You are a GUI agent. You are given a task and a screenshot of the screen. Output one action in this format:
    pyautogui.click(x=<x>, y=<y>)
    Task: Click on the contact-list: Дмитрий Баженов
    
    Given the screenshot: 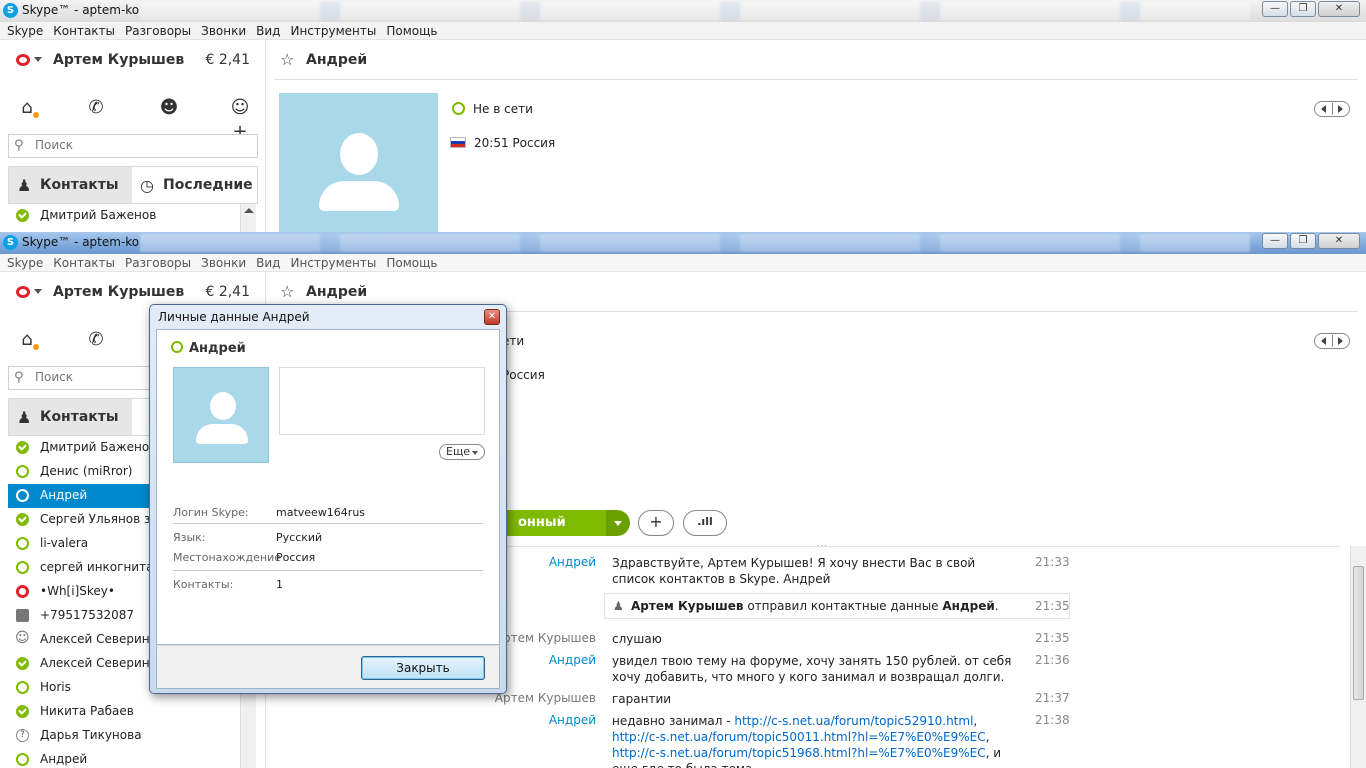 What is the action you would take?
    pyautogui.click(x=128, y=218)
    